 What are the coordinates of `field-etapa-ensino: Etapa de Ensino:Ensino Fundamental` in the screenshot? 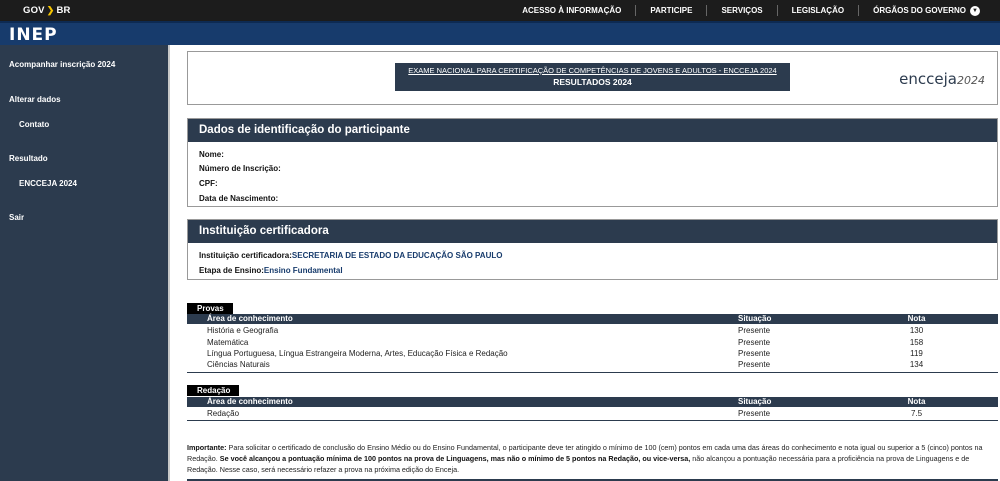 It's located at (271, 270).